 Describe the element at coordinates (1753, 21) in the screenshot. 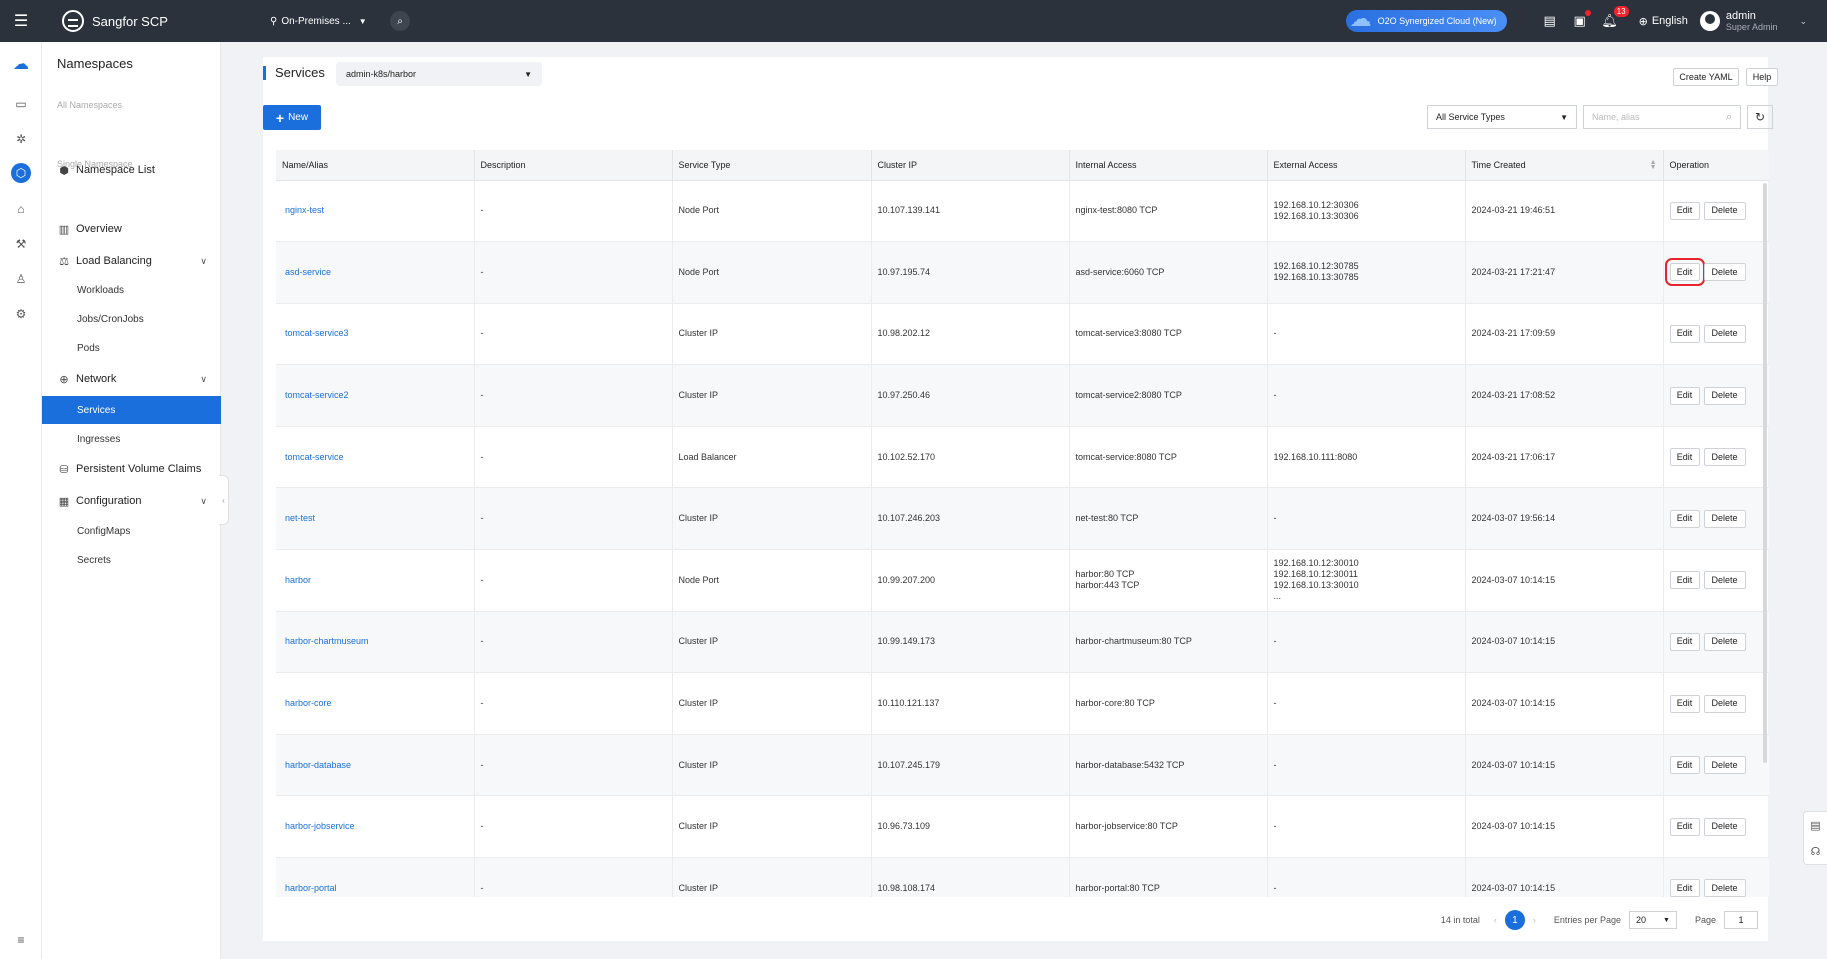

I see `user-menu: admin Super Admin ⌄` at that location.